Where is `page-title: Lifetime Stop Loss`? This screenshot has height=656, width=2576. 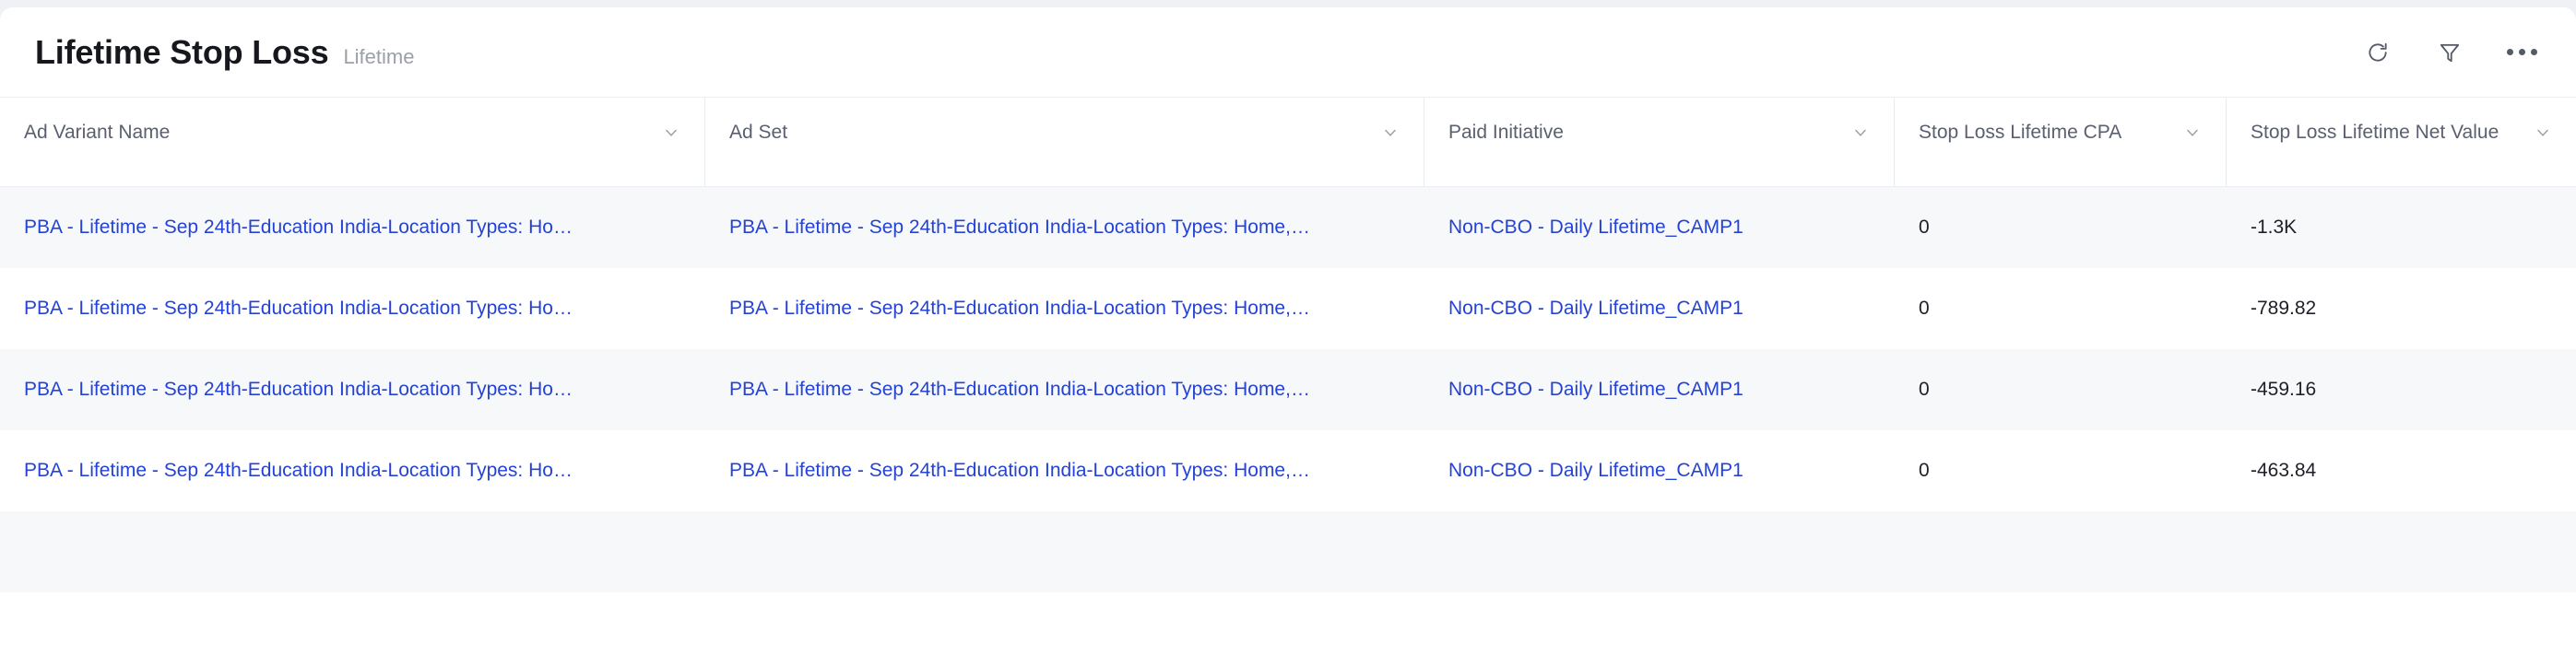
page-title: Lifetime Stop Loss is located at coordinates (182, 51).